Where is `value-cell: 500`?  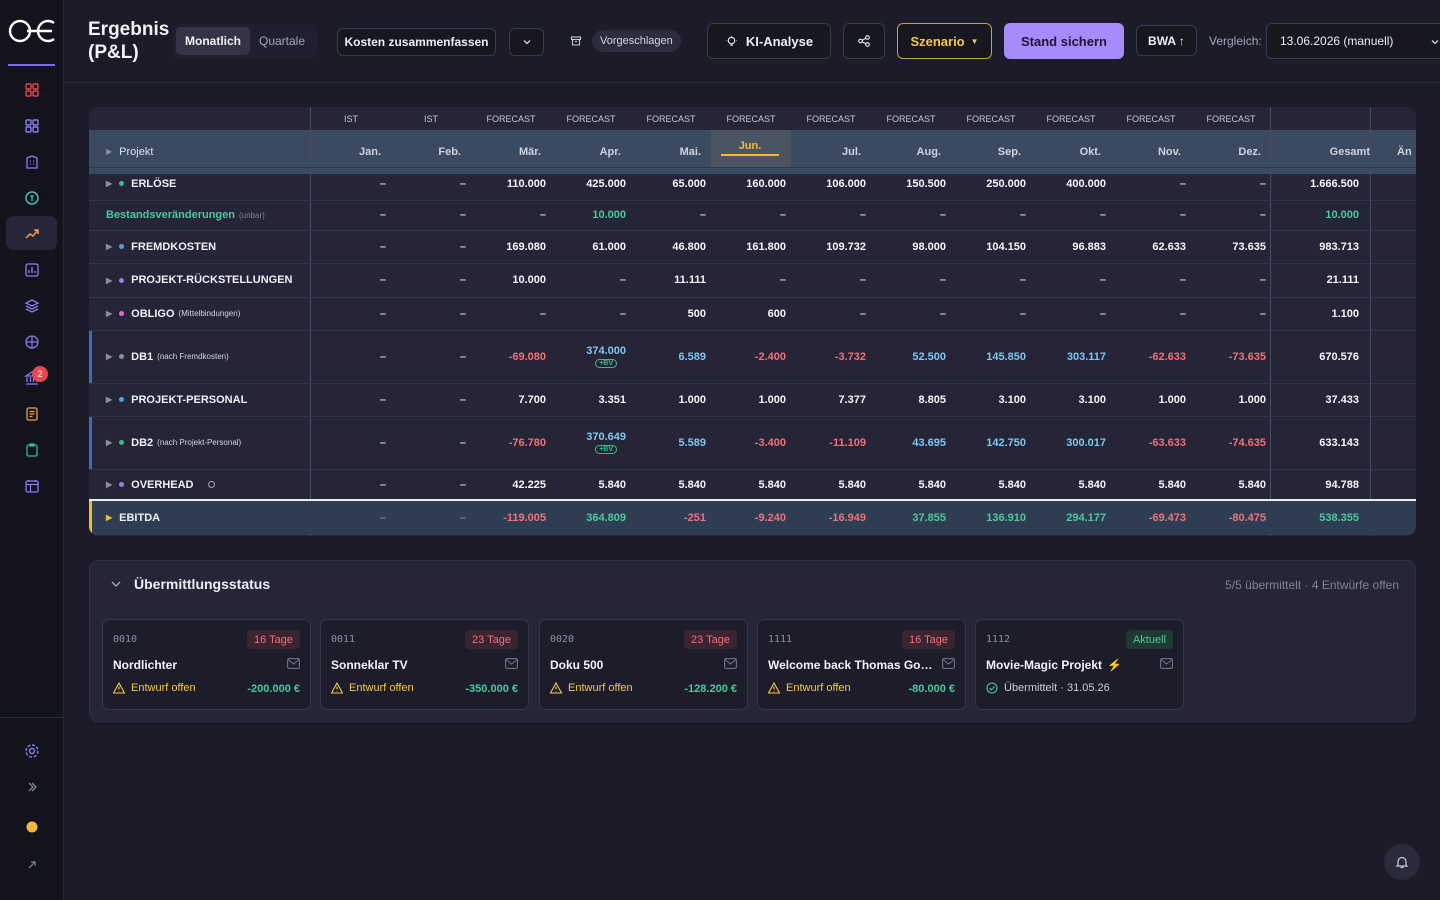 value-cell: 500 is located at coordinates (668, 313).